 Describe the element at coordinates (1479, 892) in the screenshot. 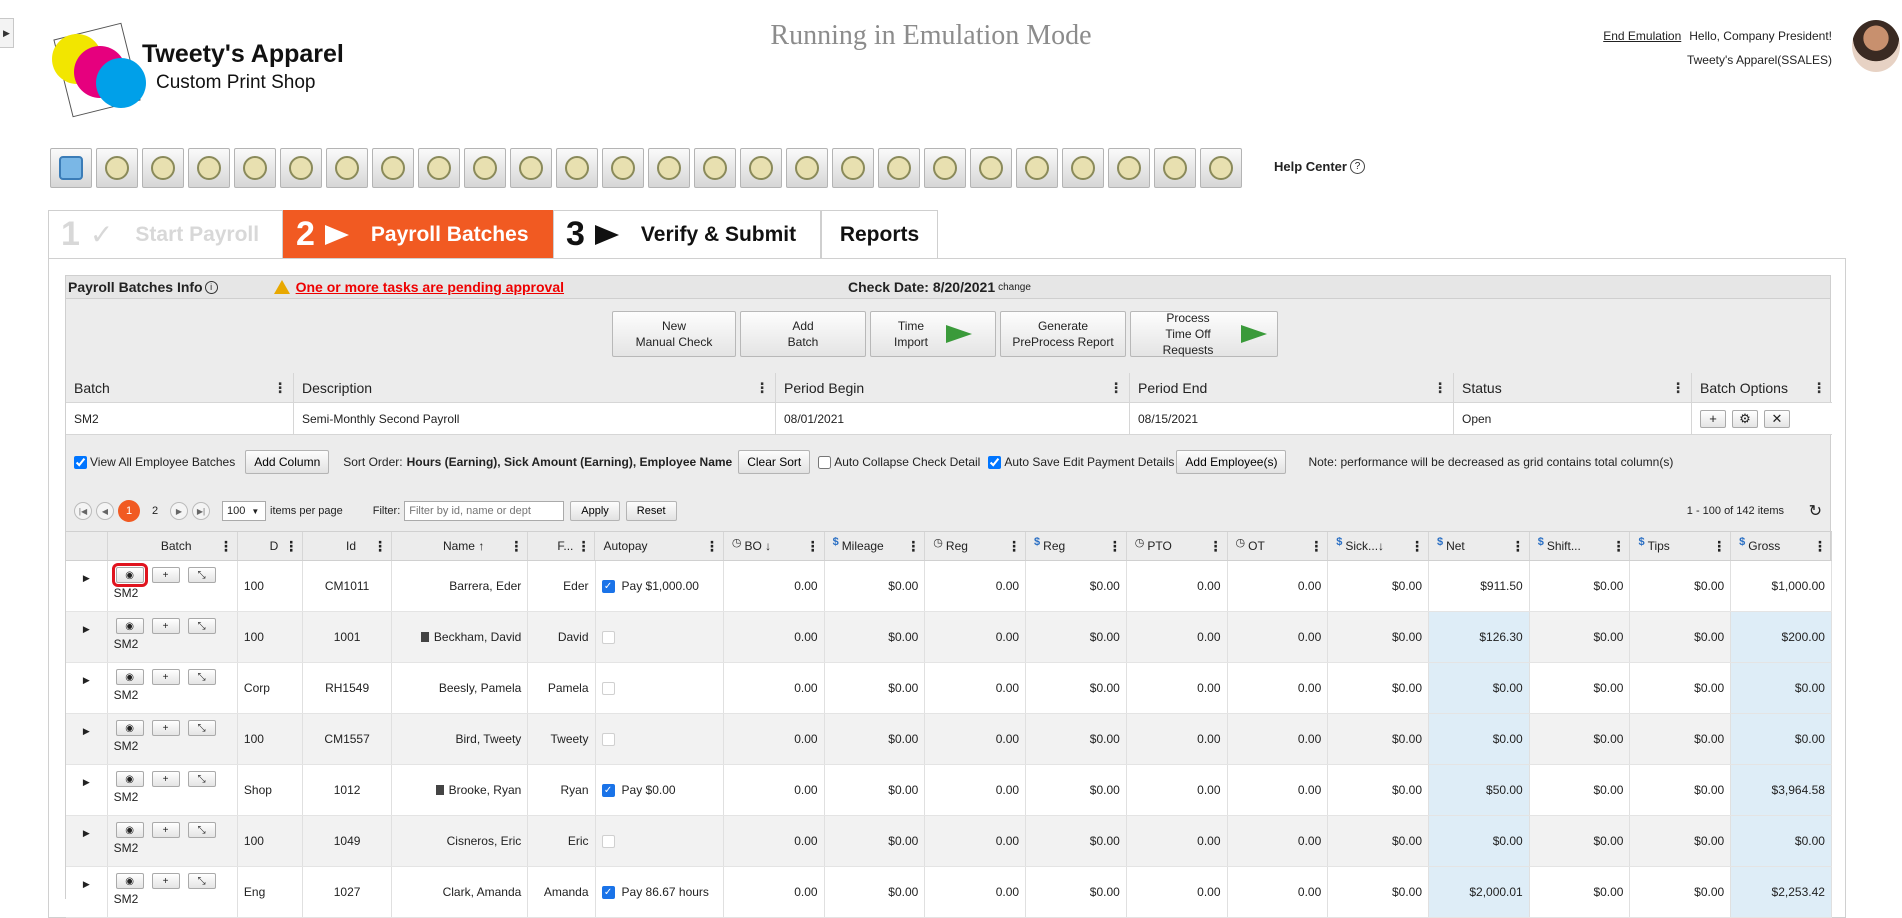

I see `row-net: $2,000.01` at that location.